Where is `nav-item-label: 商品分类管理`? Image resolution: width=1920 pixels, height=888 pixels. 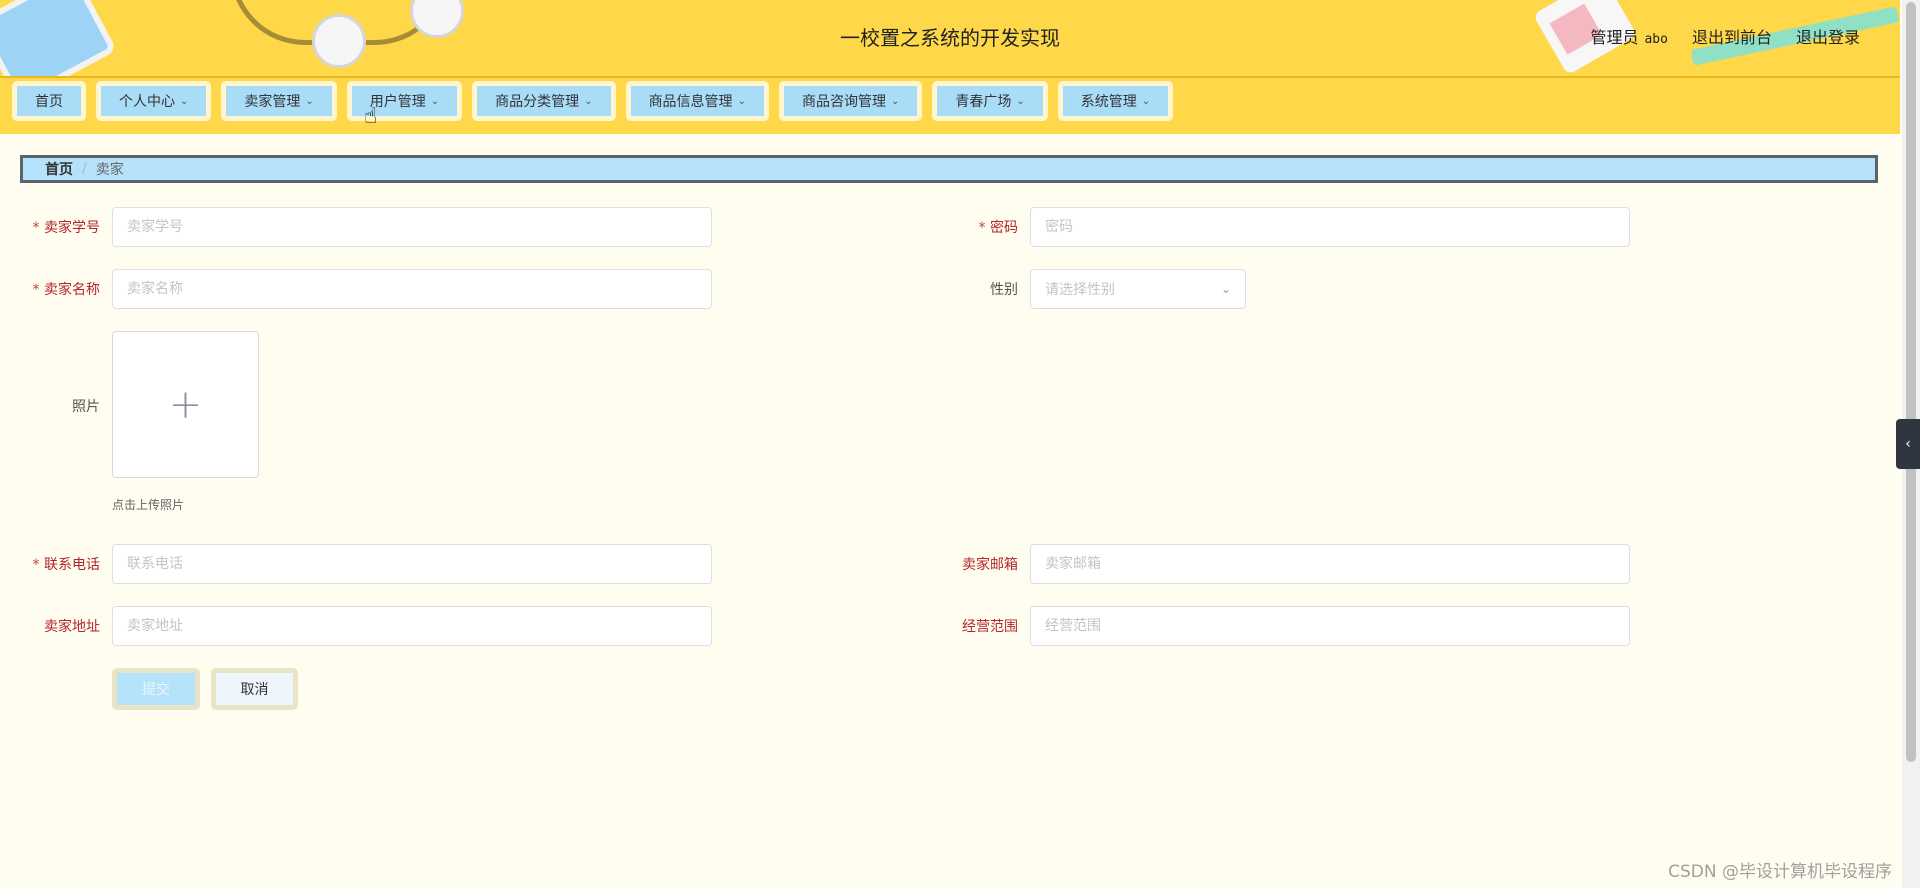
nav-item-label: 商品分类管理 is located at coordinates (537, 102).